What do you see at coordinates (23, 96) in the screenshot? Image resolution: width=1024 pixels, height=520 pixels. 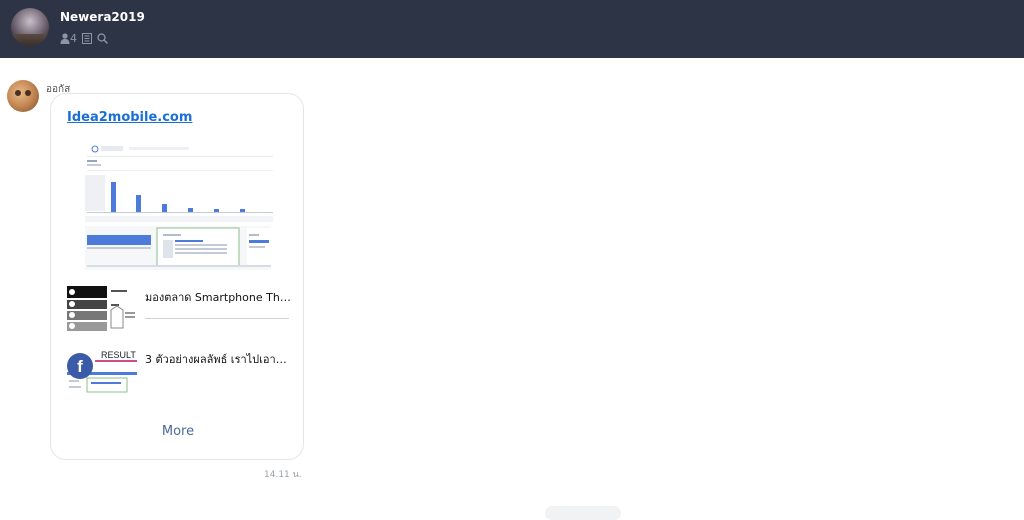 I see `sender-avatar` at bounding box center [23, 96].